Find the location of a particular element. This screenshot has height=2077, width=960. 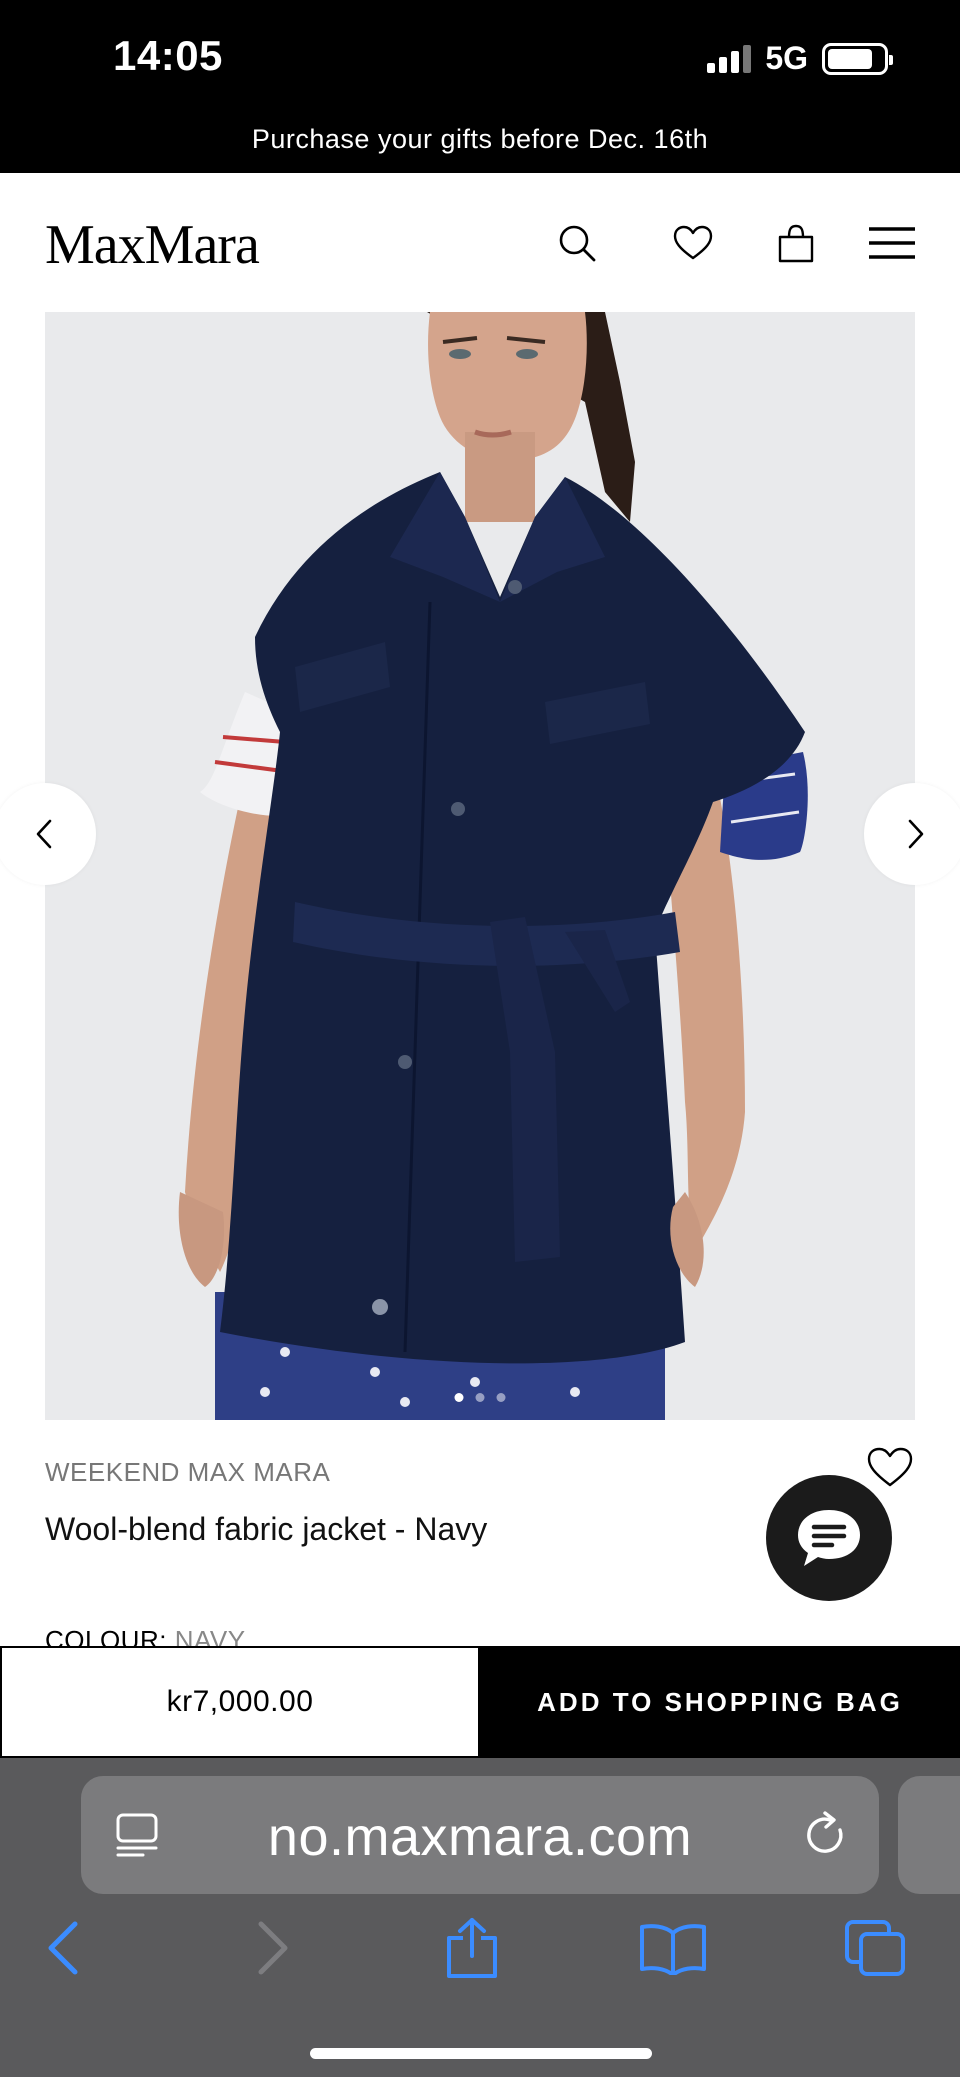

product-brand: WEEKEND MAX MARA is located at coordinates (187, 1472).